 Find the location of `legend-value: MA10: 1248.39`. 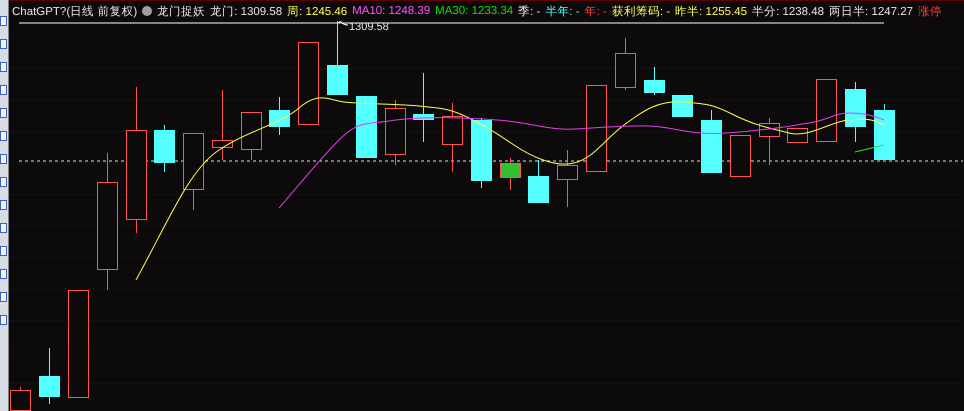

legend-value: MA10: 1248.39 is located at coordinates (391, 11).